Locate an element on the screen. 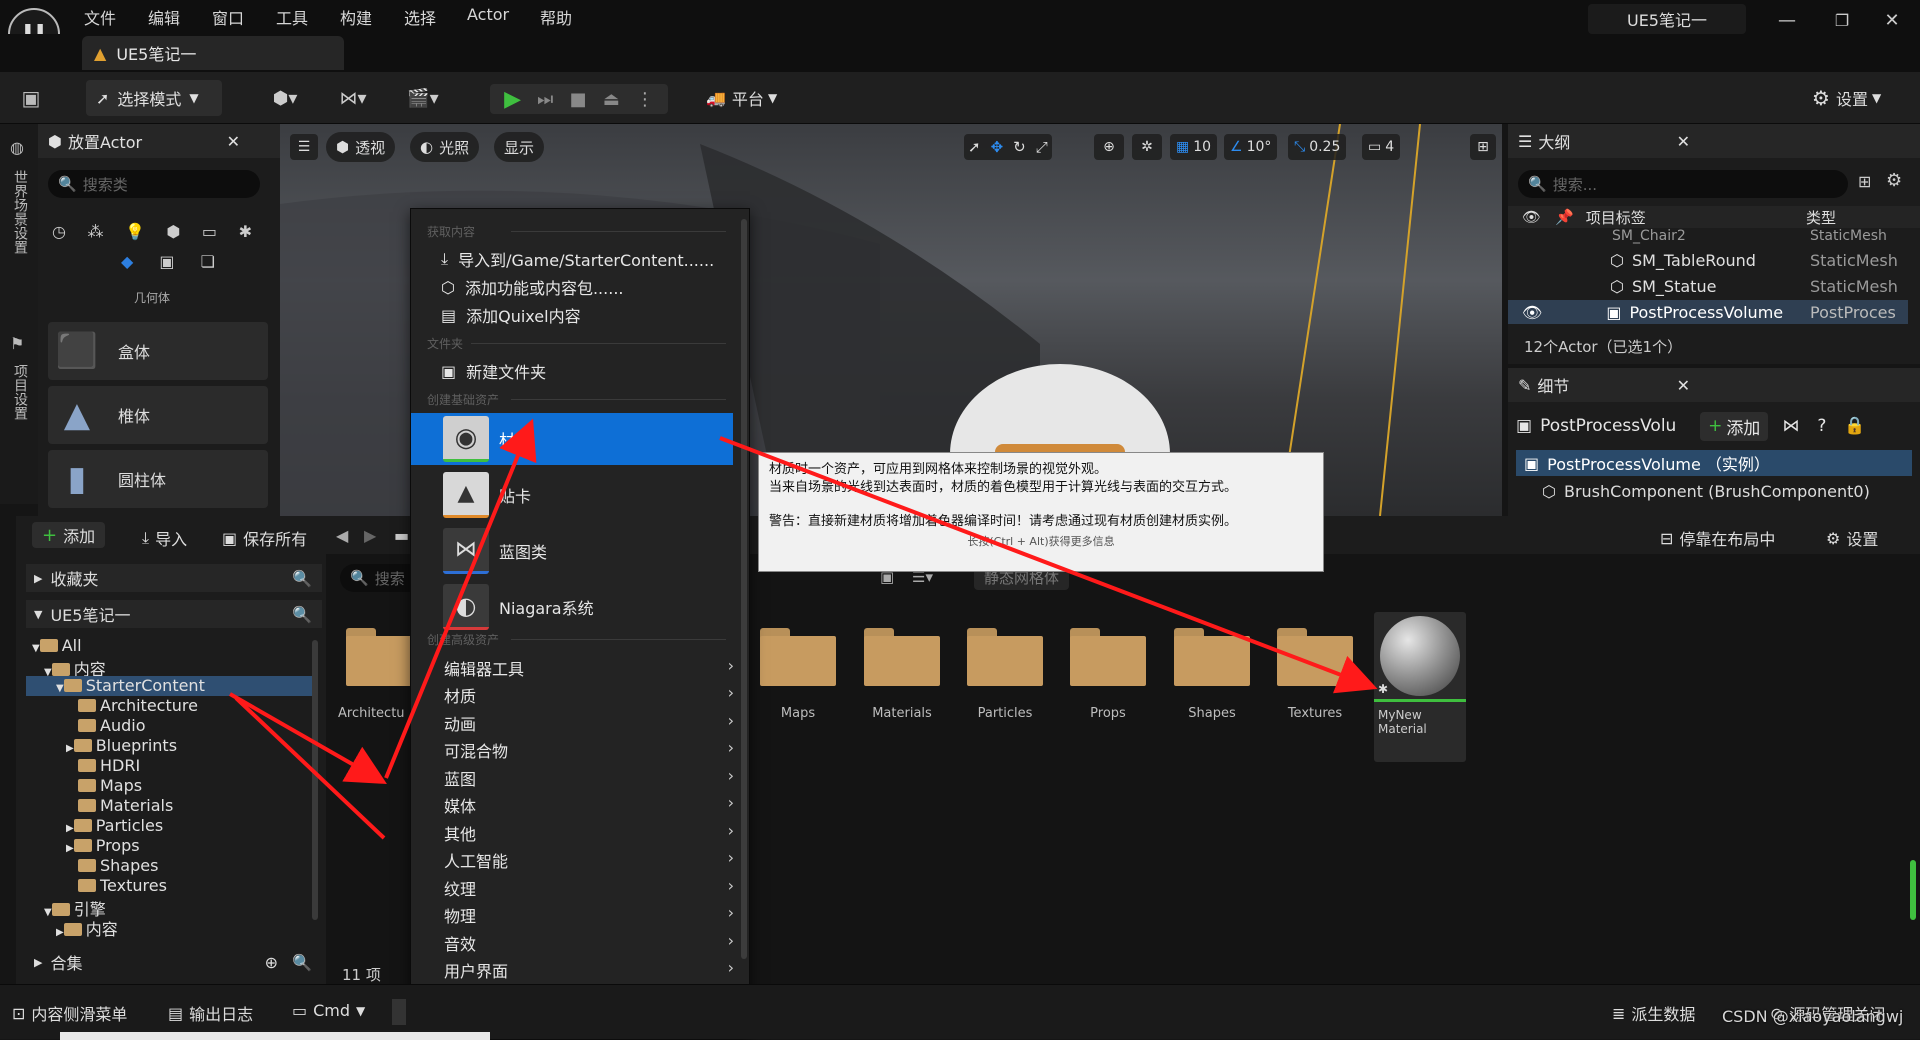 The height and width of the screenshot is (1040, 1920). place-cone-item: ▲ 椎体 is located at coordinates (158, 415).